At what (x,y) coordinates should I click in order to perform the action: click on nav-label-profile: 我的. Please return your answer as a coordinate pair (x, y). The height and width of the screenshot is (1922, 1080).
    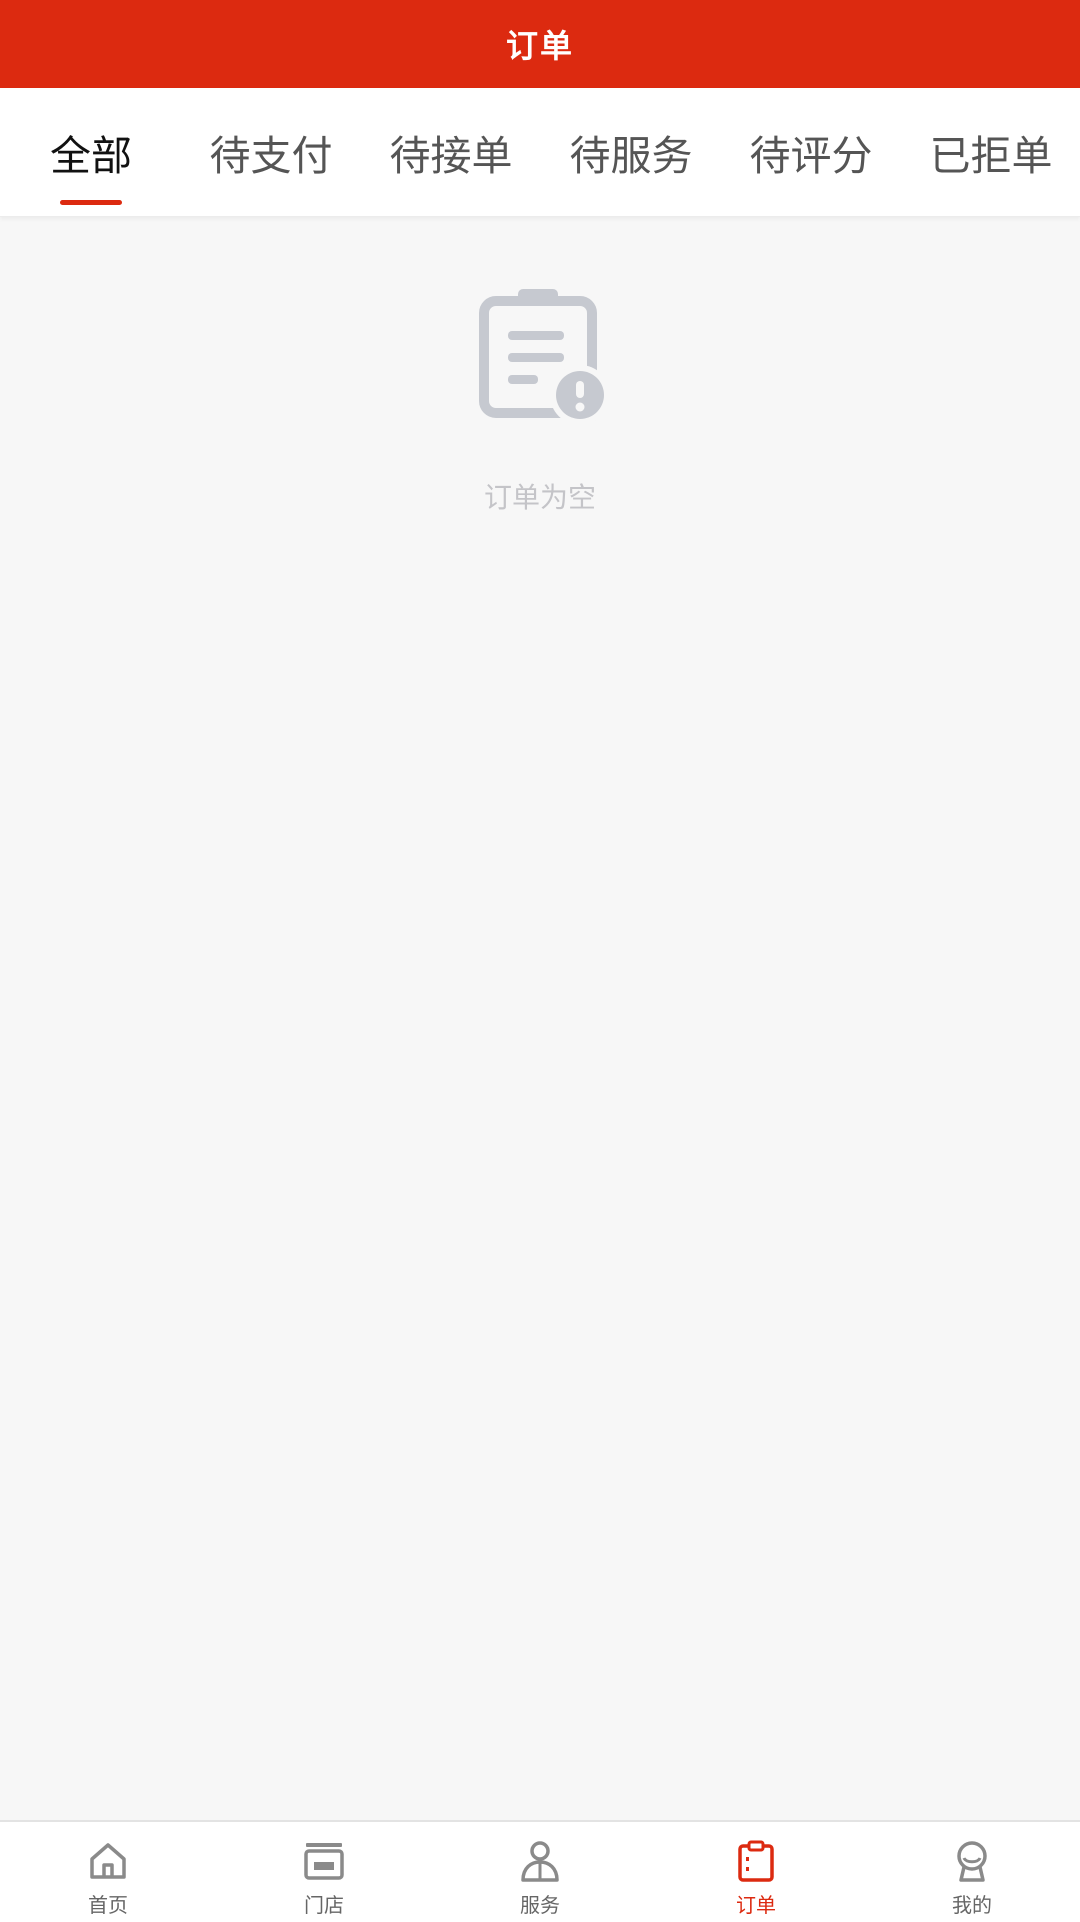
    Looking at the image, I should click on (972, 1905).